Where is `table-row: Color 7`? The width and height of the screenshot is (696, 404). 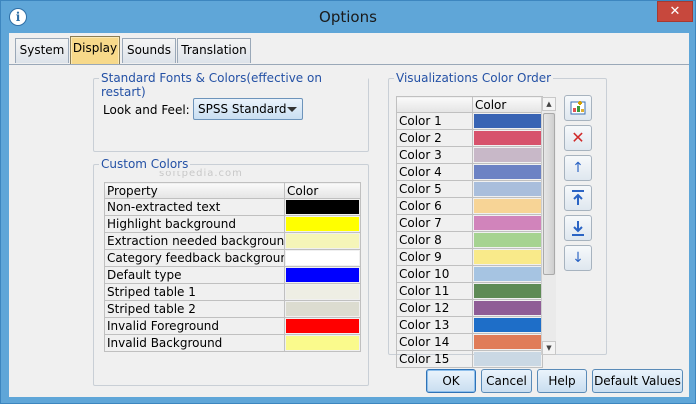
table-row: Color 7 is located at coordinates (469, 223).